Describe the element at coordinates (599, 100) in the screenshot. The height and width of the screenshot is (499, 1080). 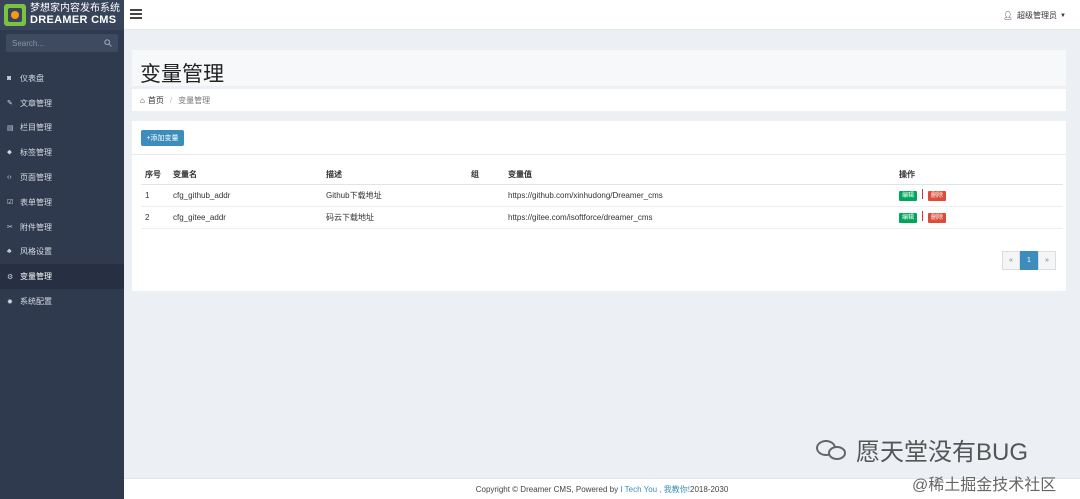
I see `breadcrumb: ⌂ 首页 / 变量管理` at that location.